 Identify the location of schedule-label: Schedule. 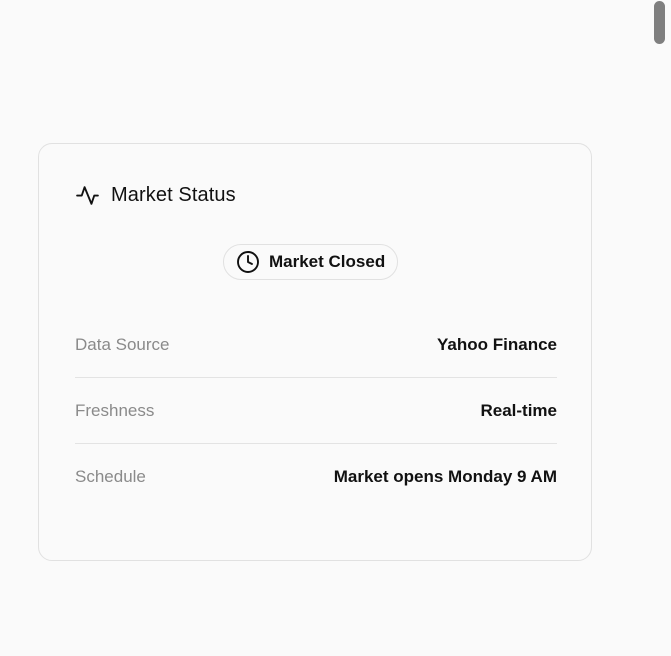
(110, 476).